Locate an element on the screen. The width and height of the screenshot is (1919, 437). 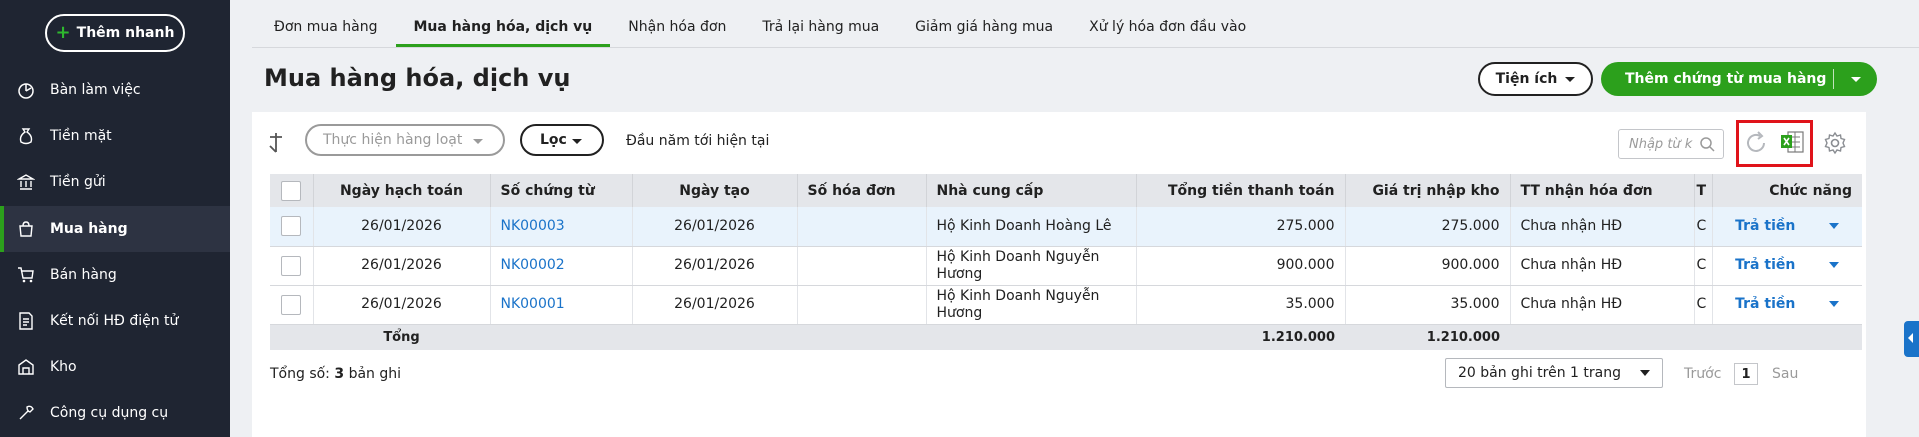
tools-icon is located at coordinates (26, 412).